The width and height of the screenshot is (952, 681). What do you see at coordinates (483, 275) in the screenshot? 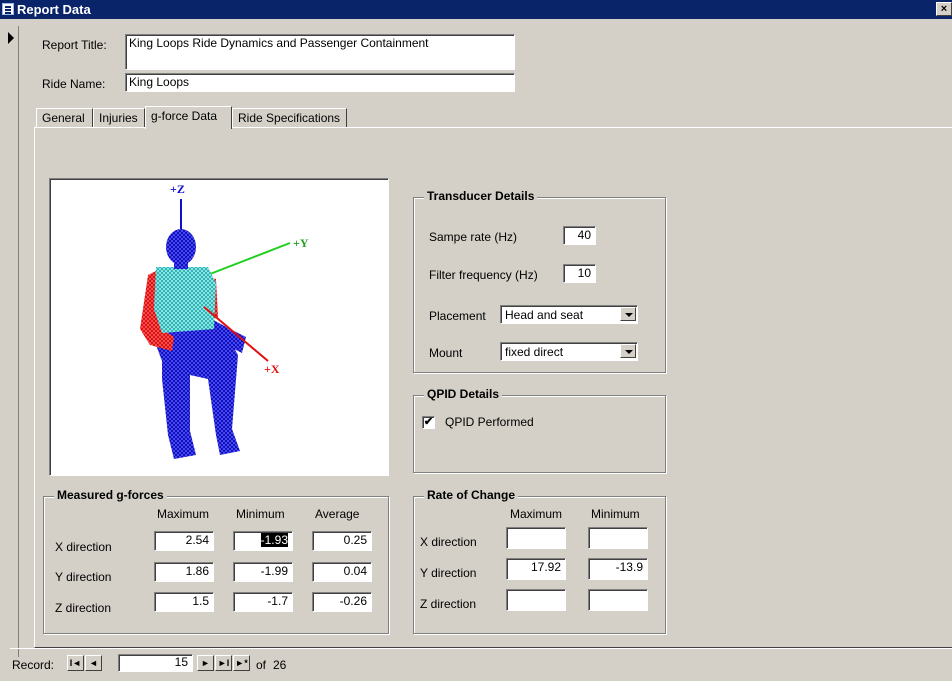
I see `filter-frequency-label: Filter frequency (Hz)` at bounding box center [483, 275].